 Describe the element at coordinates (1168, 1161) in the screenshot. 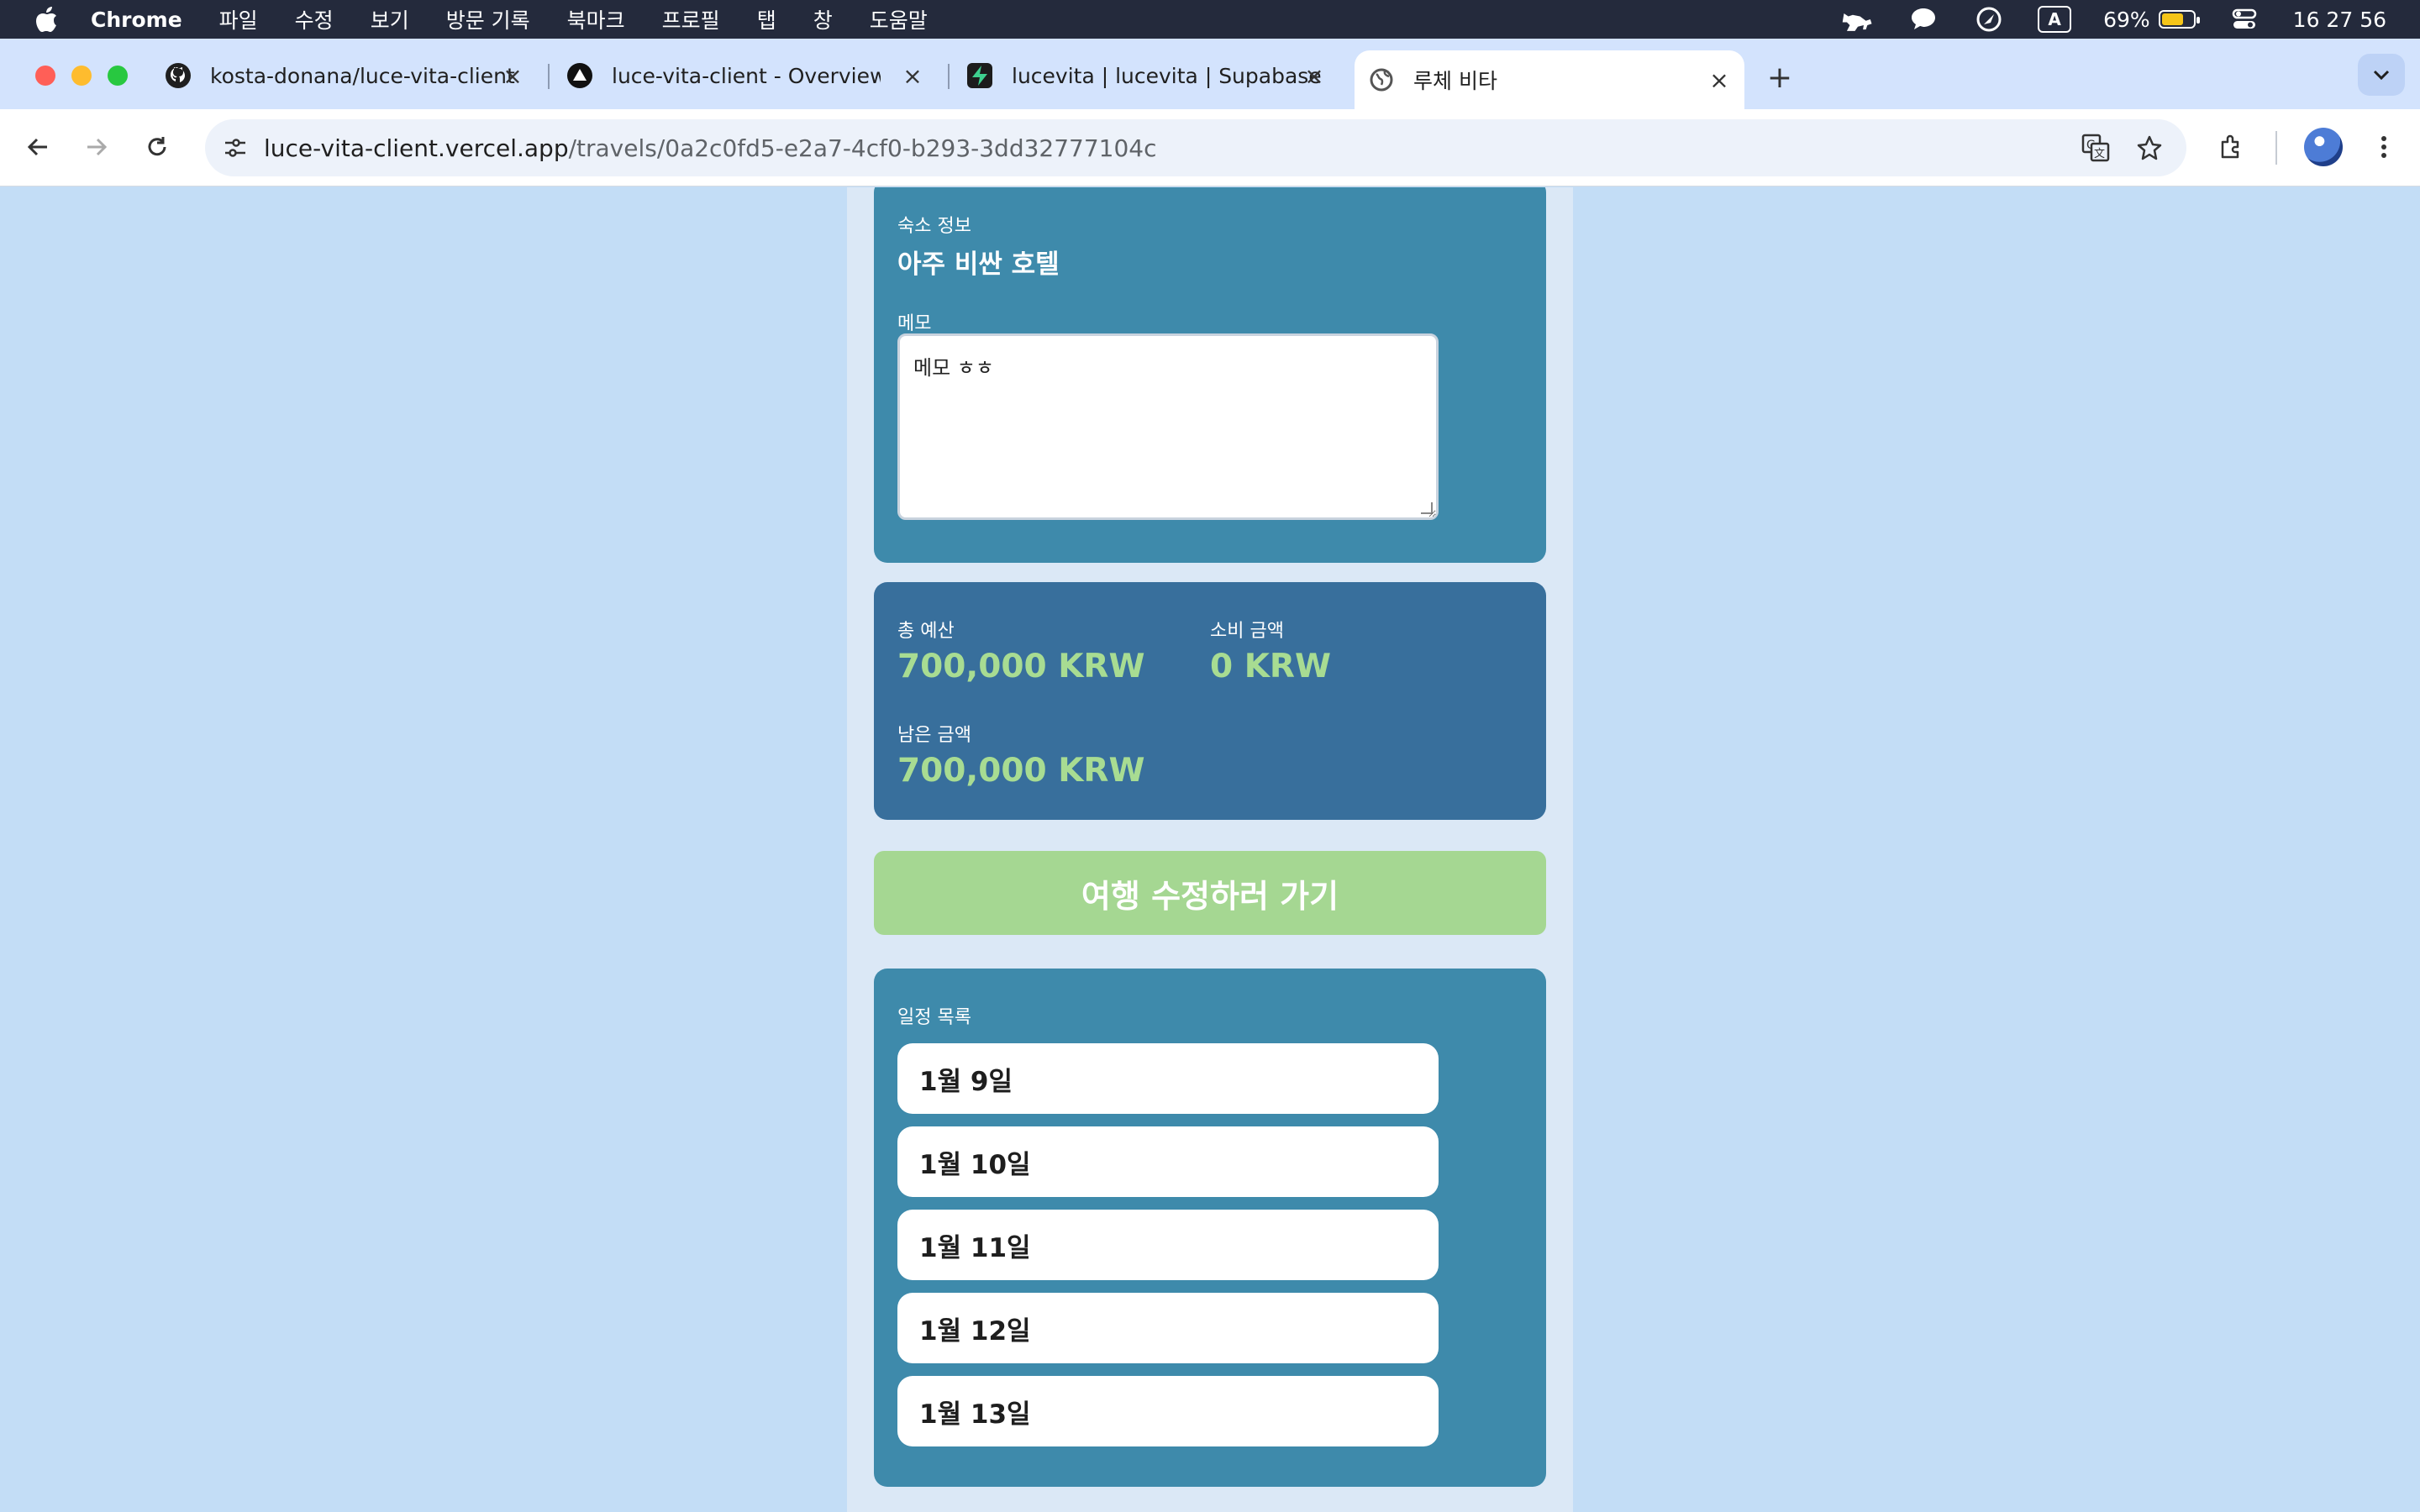

I see `schedule-day-item: 1월 10일` at that location.